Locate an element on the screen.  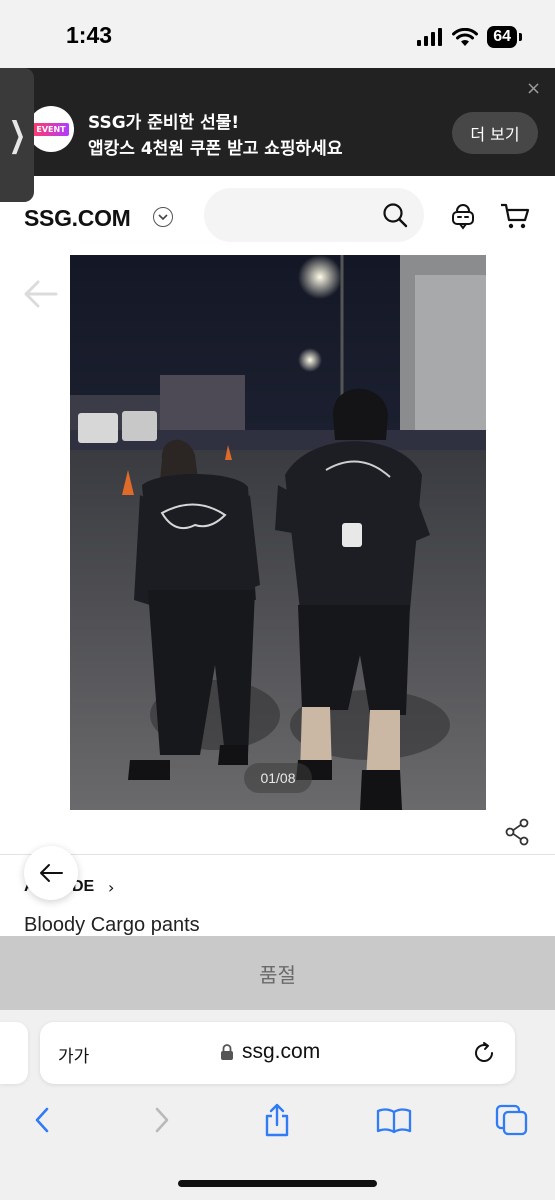
url-text: ssg.com is located at coordinates (281, 1051).